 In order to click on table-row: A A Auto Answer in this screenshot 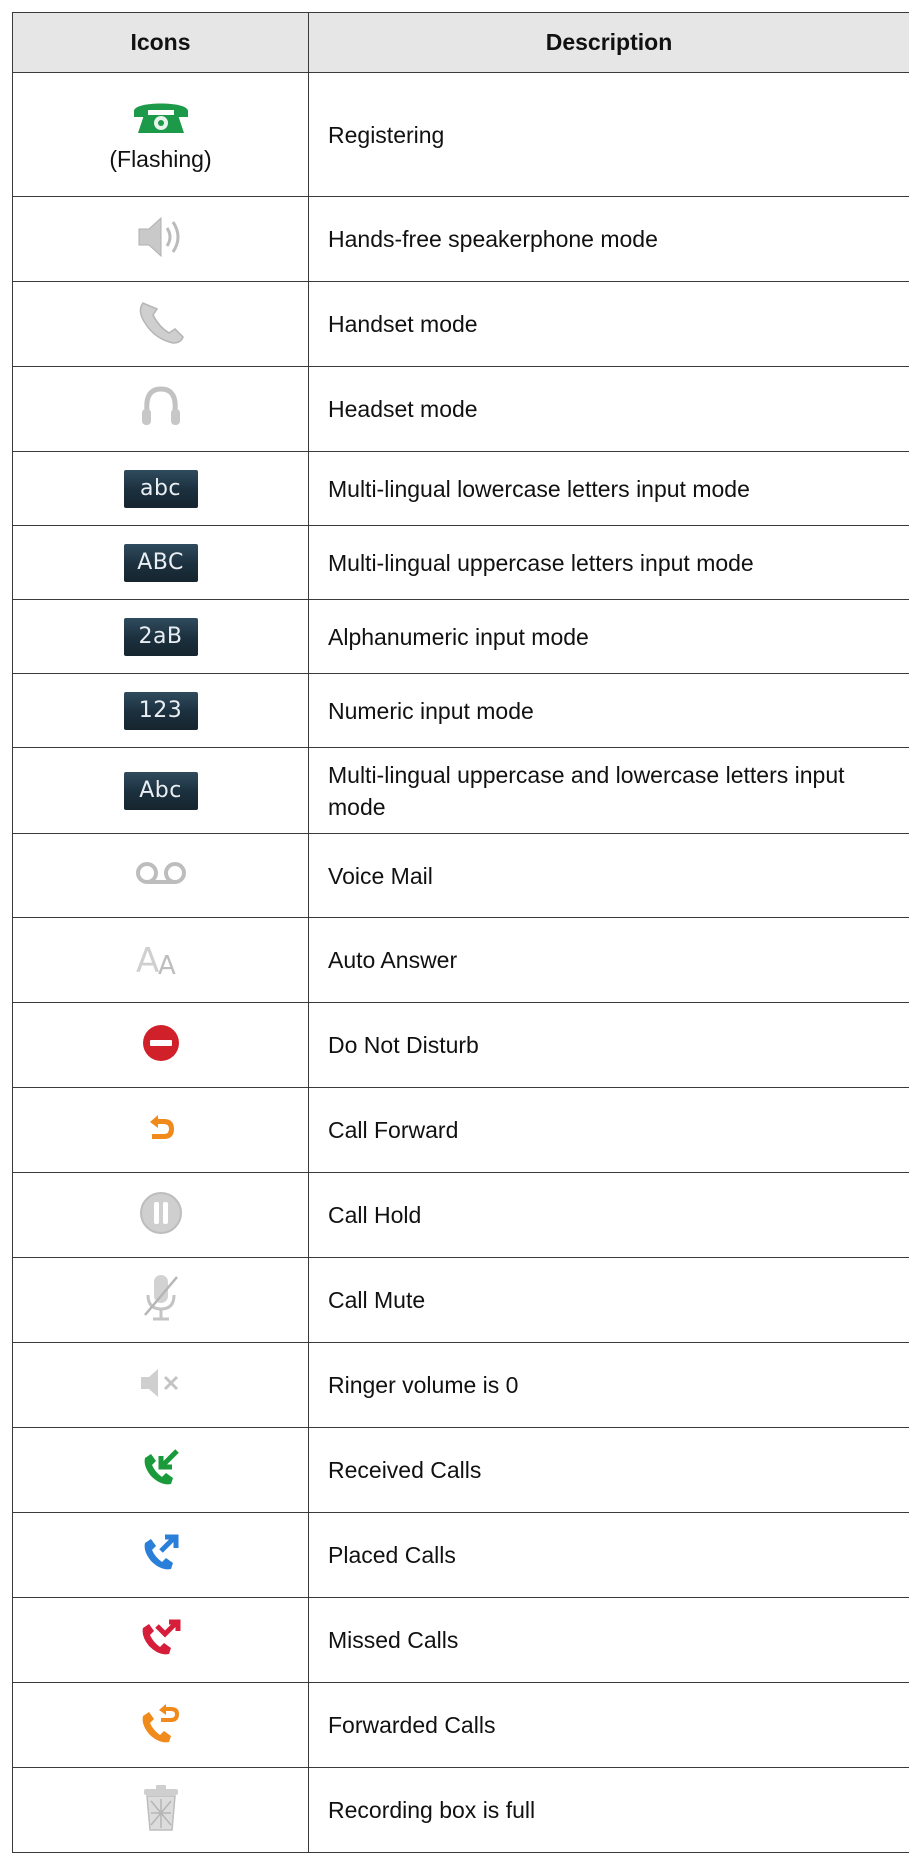, I will do `click(461, 960)`.